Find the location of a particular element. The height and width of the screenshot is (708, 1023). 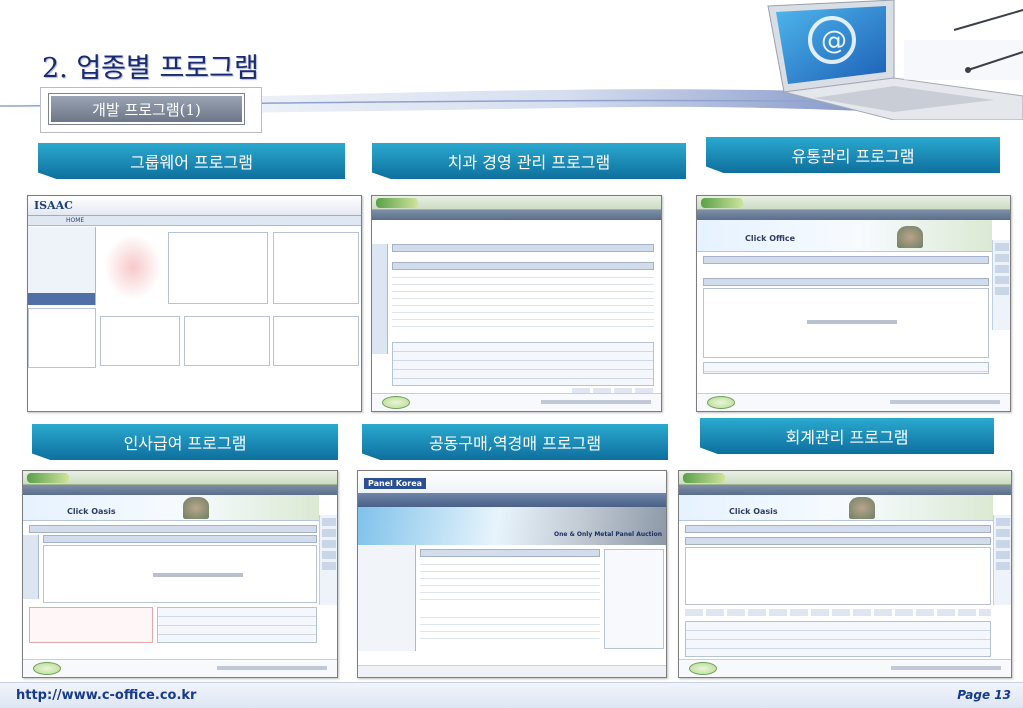

screenshot-groupware: ISAAC HOME is located at coordinates (194, 303).